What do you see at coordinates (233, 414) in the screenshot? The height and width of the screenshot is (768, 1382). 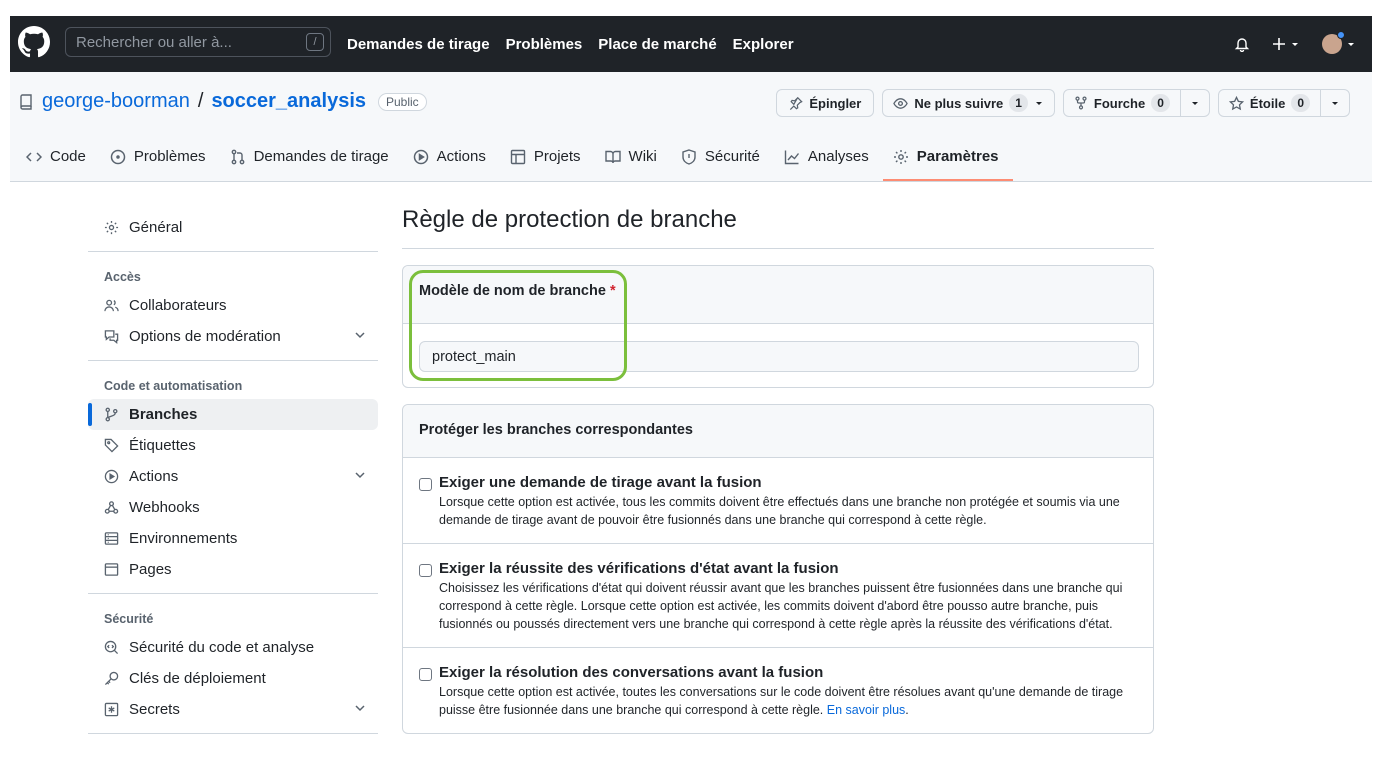 I see `sidebar-item-branches: Branches` at bounding box center [233, 414].